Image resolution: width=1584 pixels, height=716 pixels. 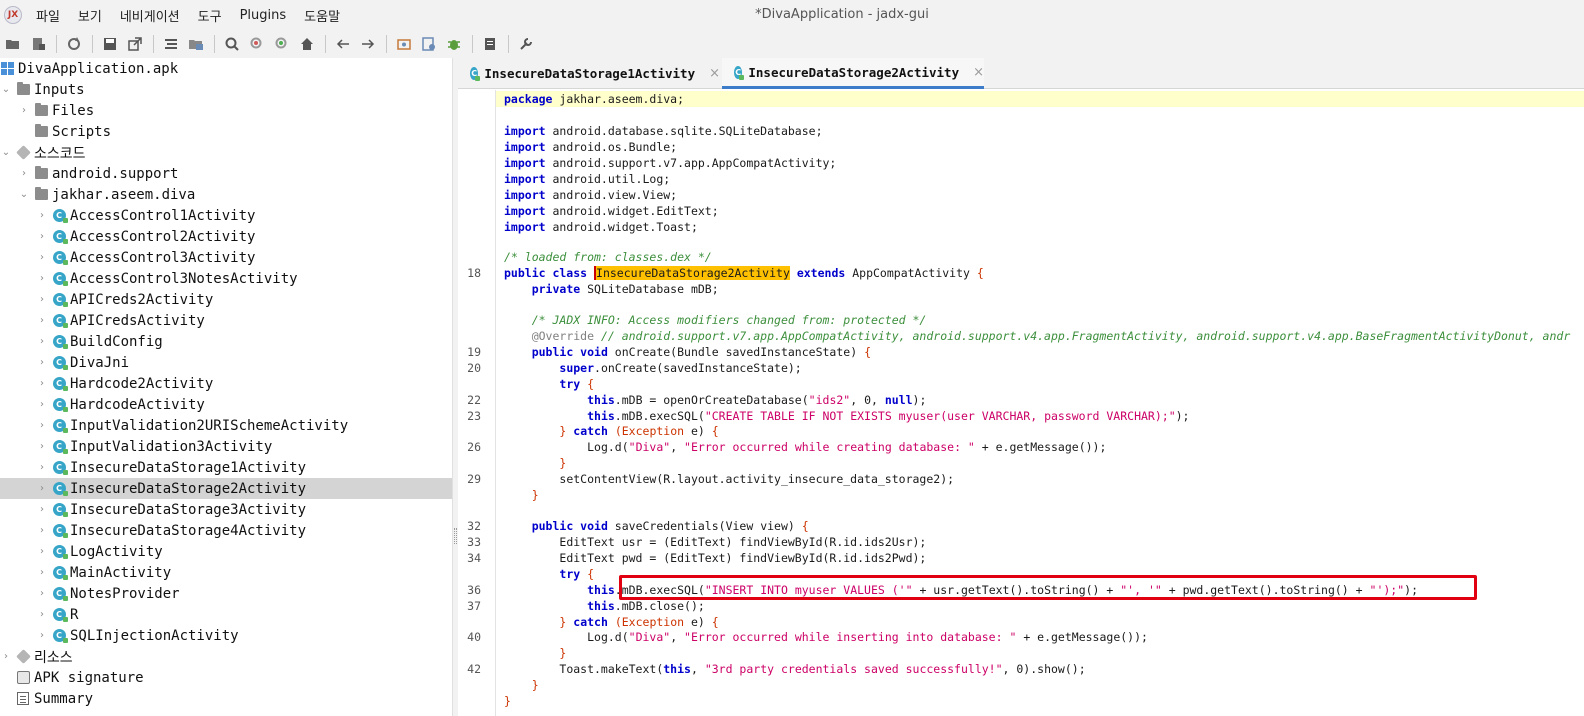 I want to click on find-class-icon, so click(x=282, y=44).